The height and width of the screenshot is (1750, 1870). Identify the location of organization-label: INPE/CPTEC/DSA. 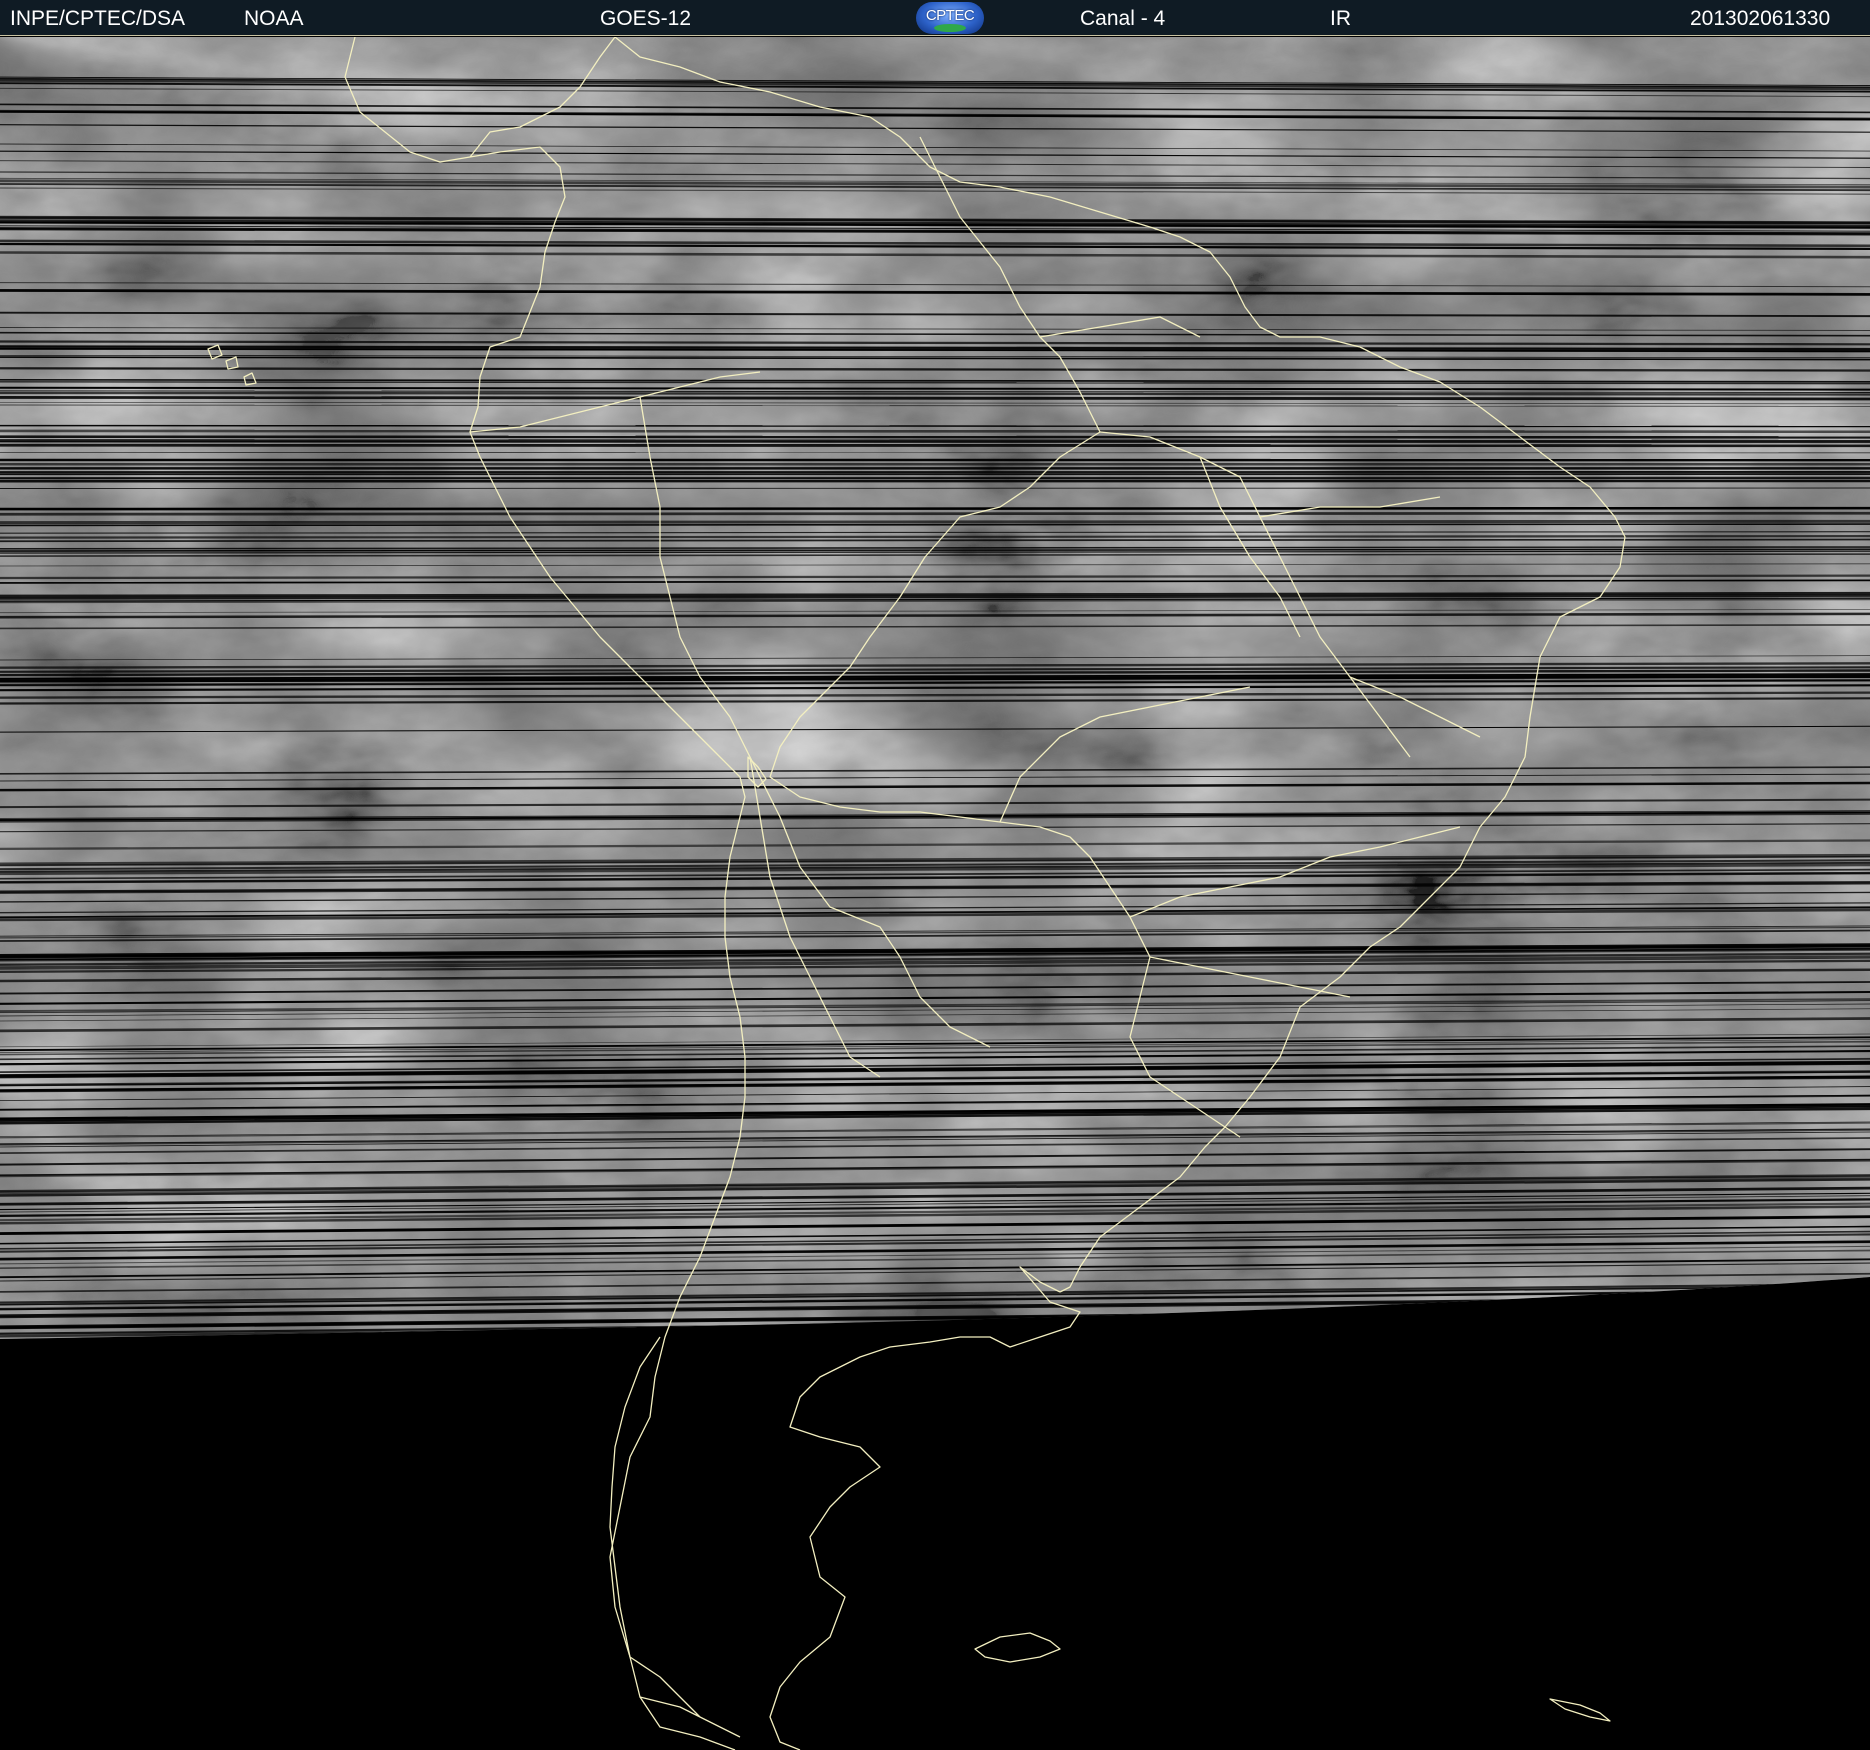
(98, 18).